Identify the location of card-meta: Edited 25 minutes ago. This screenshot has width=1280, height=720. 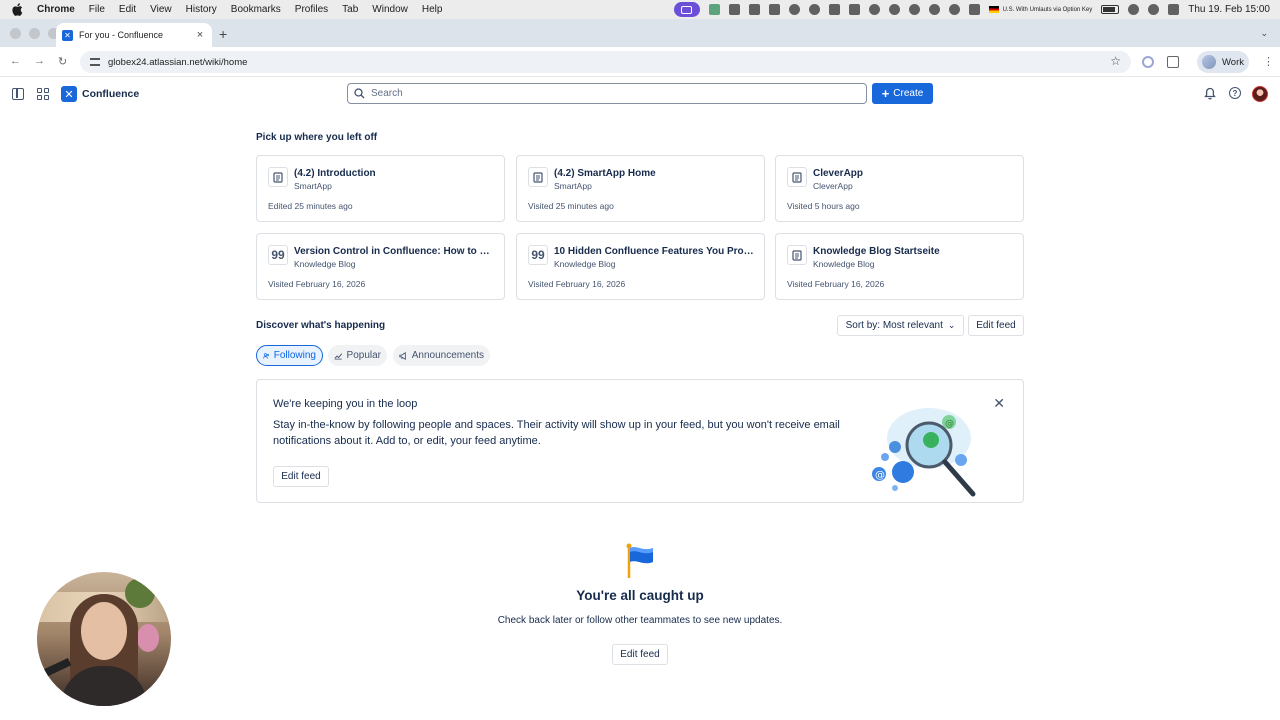
(310, 206).